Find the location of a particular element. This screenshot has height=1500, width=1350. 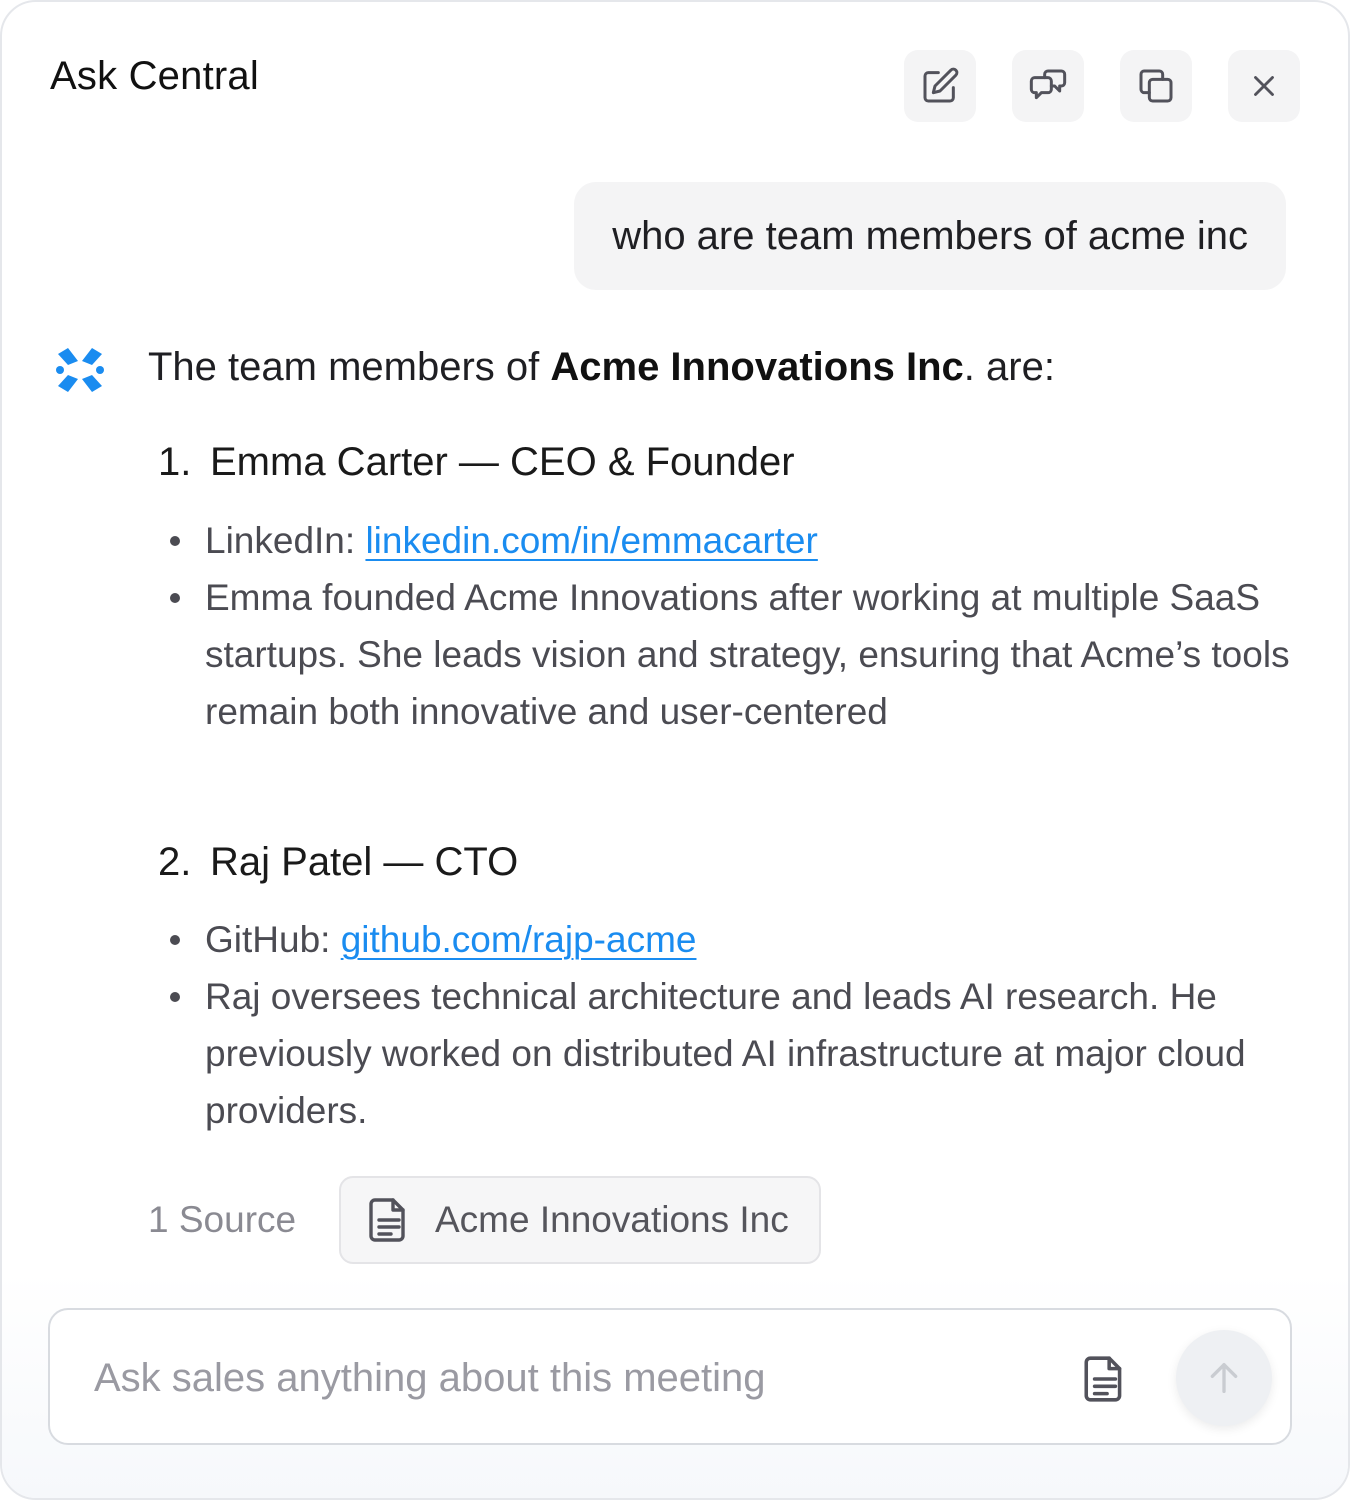

close-button is located at coordinates (1264, 86).